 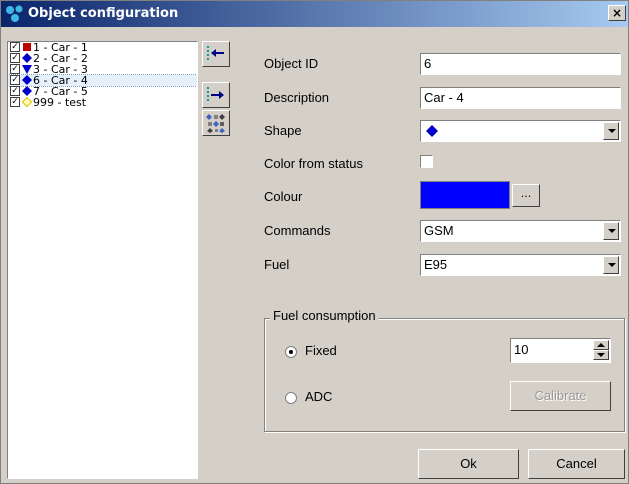 I want to click on square-icon, so click(x=27, y=47).